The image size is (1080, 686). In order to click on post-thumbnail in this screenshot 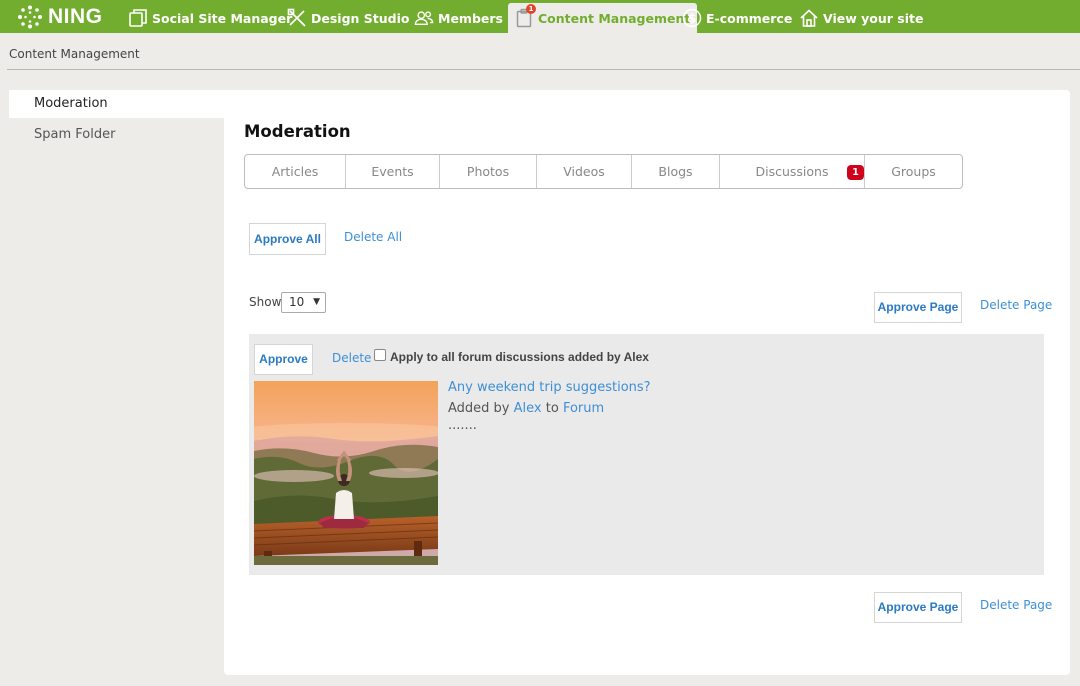, I will do `click(346, 473)`.